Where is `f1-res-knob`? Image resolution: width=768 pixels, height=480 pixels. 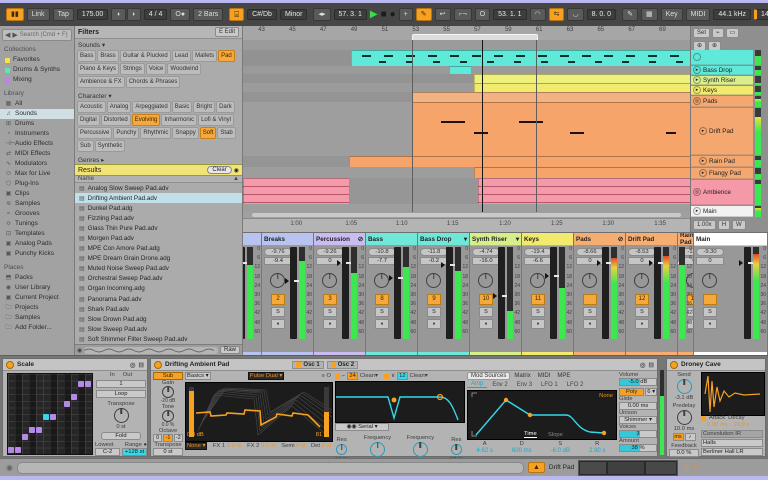
f1-res-knob is located at coordinates (342, 449).